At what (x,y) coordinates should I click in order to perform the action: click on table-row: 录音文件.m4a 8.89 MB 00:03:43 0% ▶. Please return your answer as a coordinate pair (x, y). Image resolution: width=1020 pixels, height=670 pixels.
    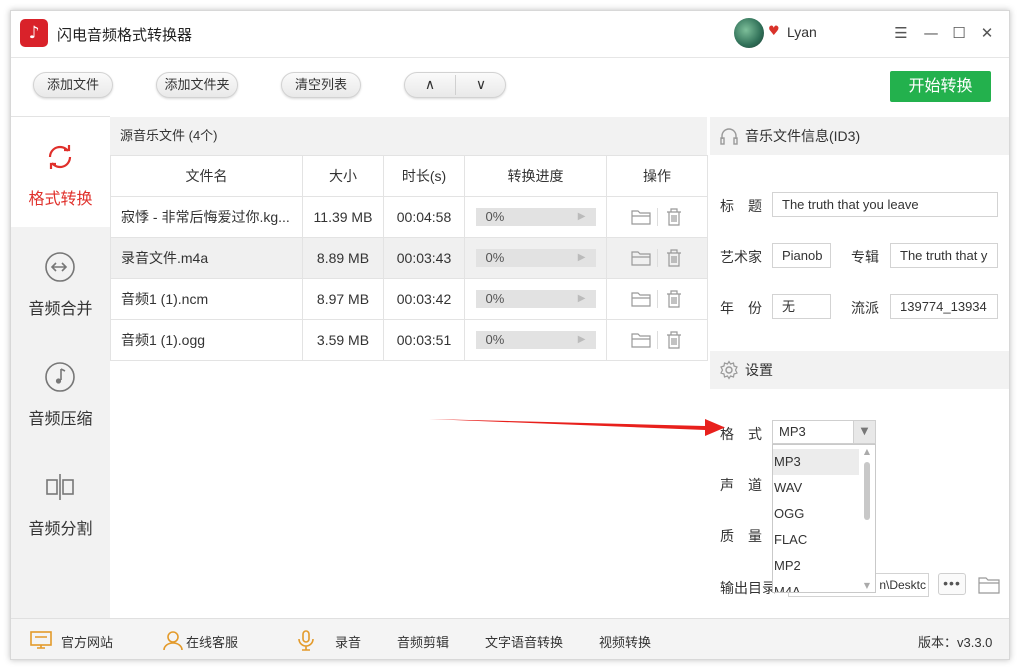
    Looking at the image, I should click on (409, 258).